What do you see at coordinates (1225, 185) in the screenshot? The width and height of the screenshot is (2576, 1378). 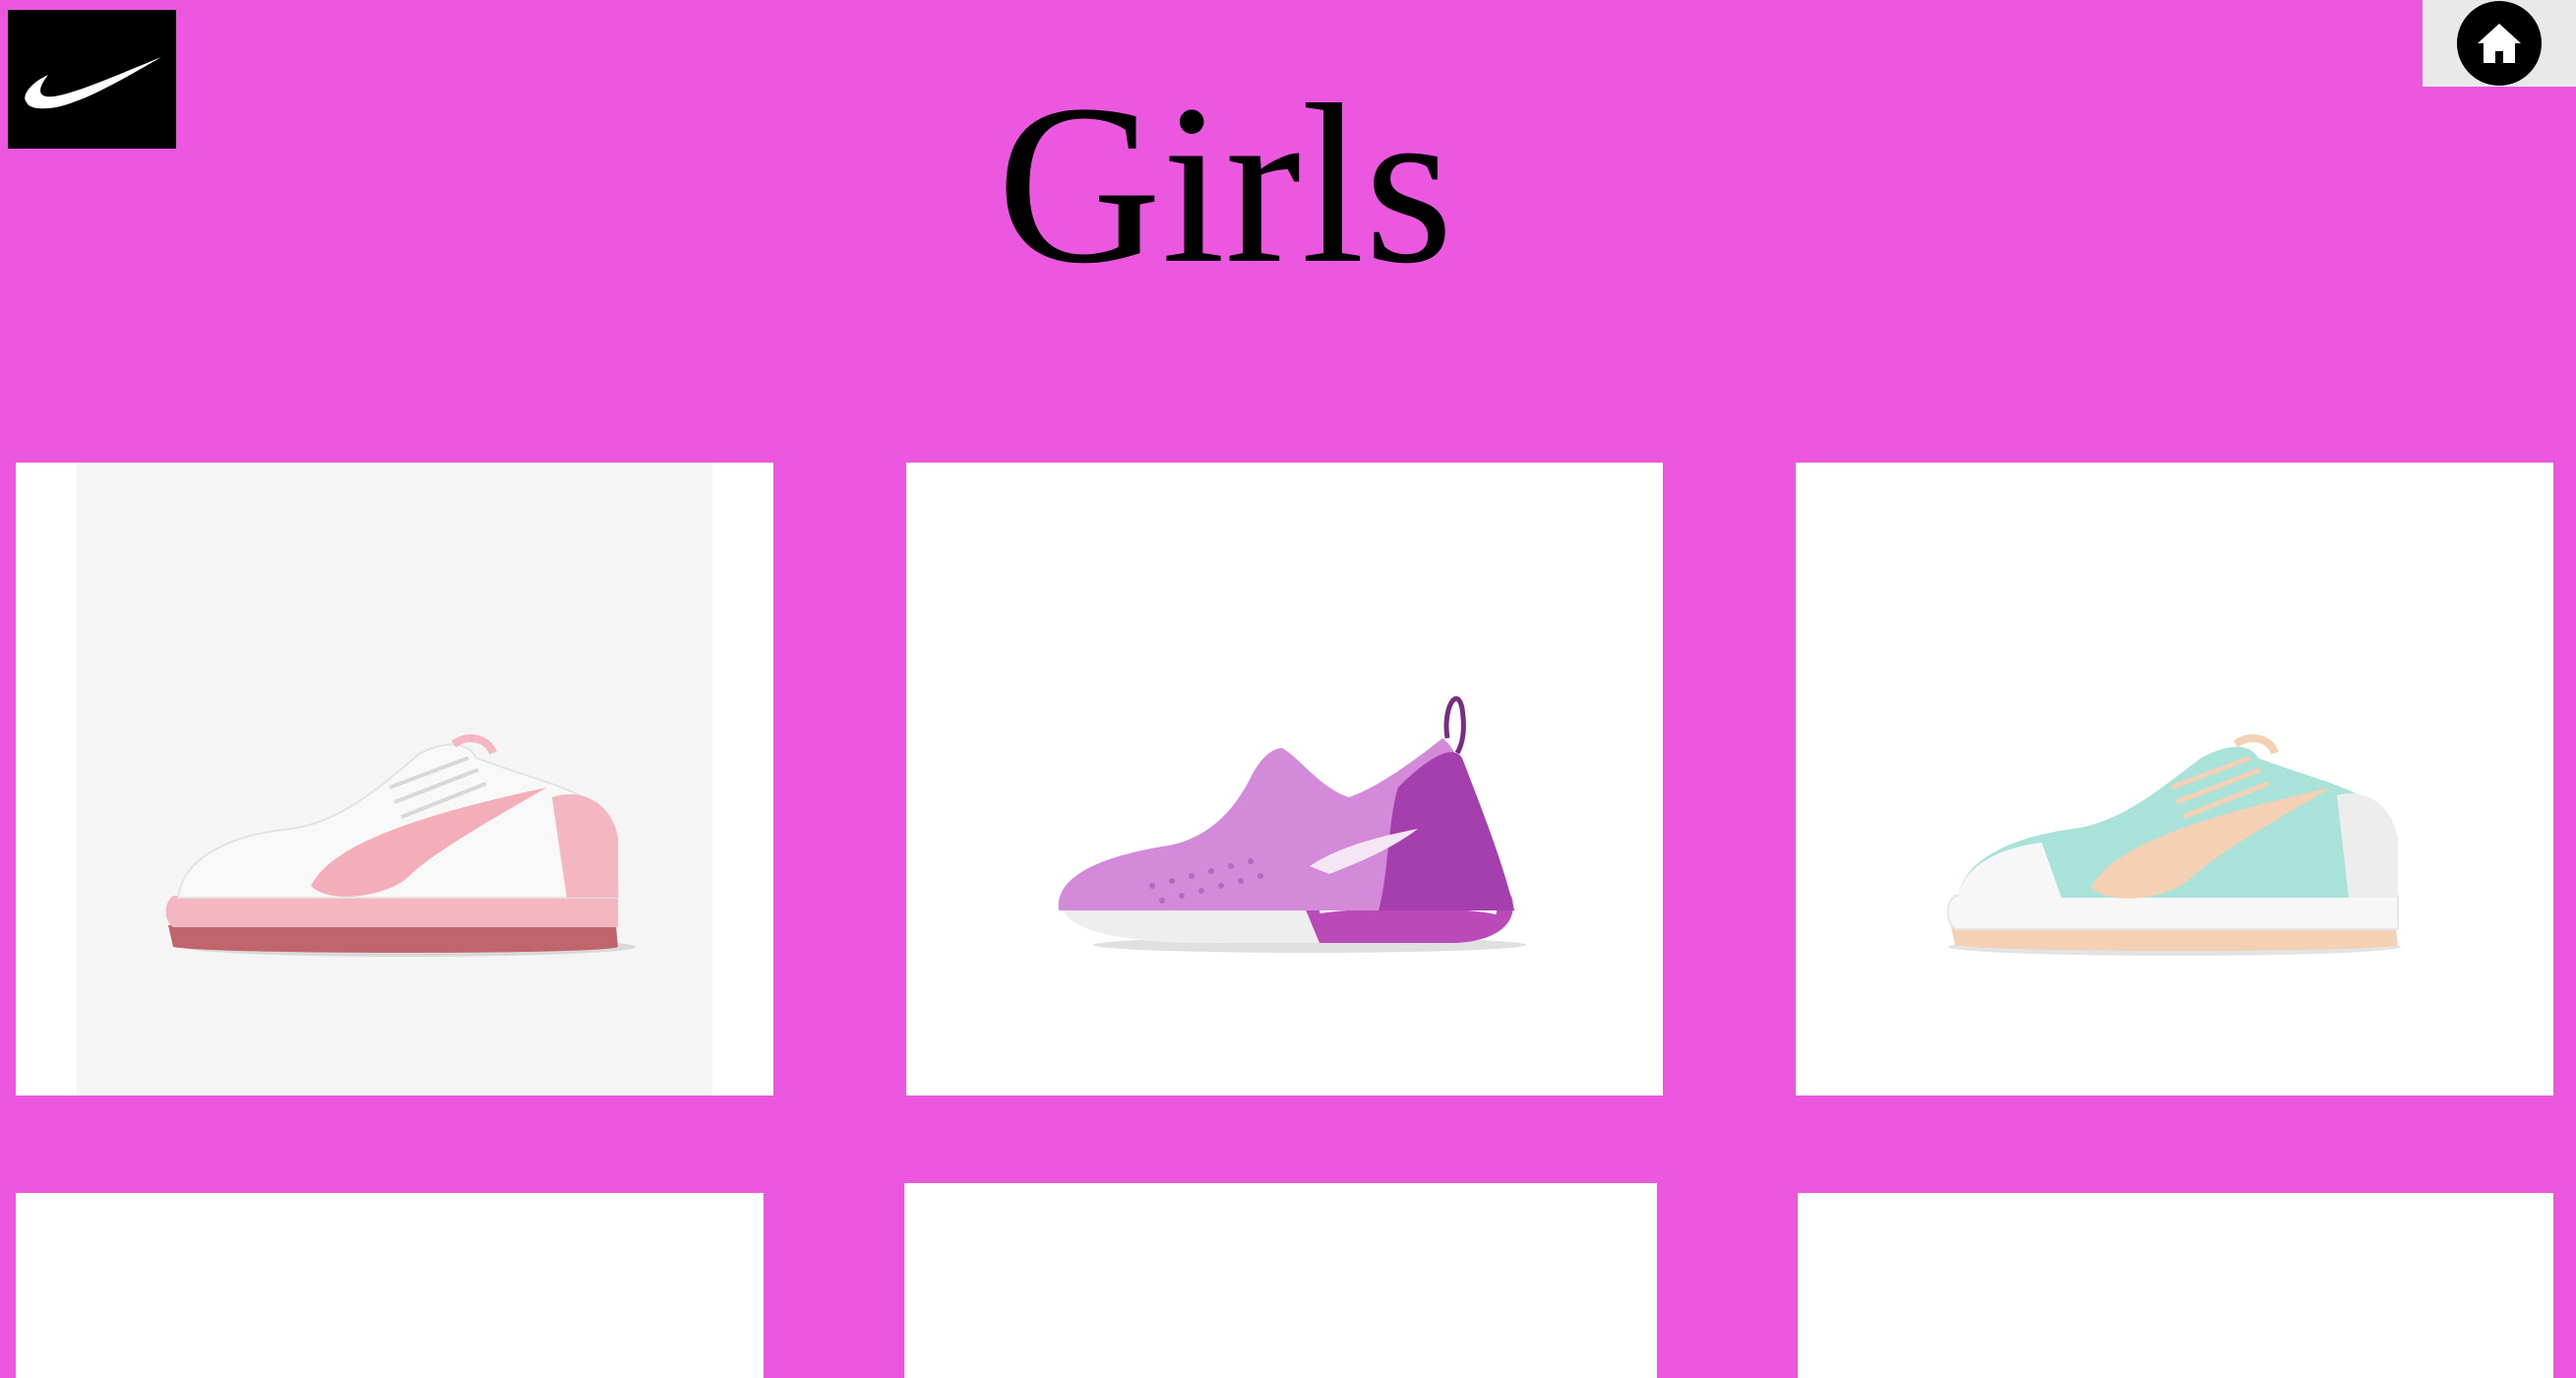 I see `page-title: Girls` at bounding box center [1225, 185].